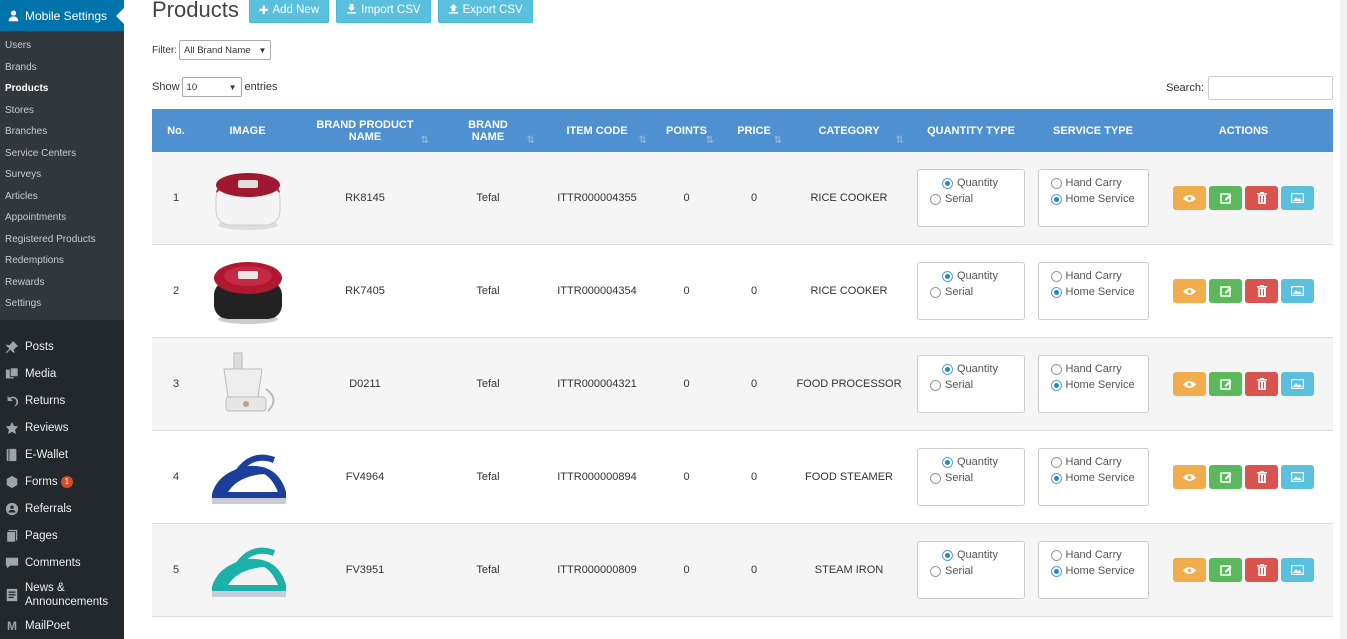 The height and width of the screenshot is (639, 1347). Describe the element at coordinates (62, 455) in the screenshot. I see `sidebar-item-e-wallet: E-Wallet` at that location.